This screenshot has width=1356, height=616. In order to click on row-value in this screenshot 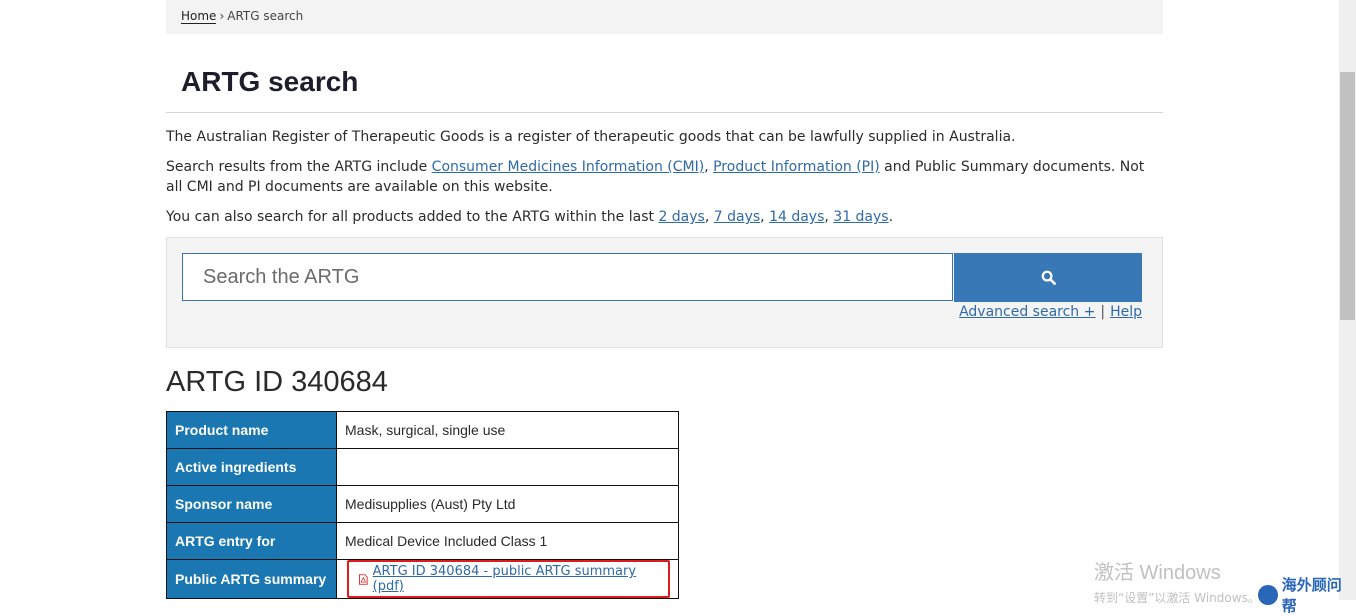, I will do `click(507, 467)`.